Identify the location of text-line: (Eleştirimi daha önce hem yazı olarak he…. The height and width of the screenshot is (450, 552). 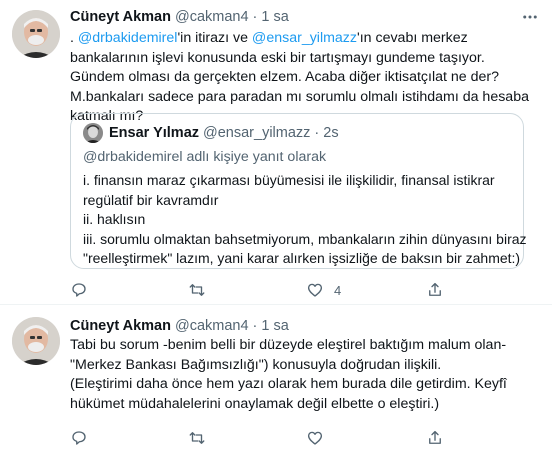
(288, 384).